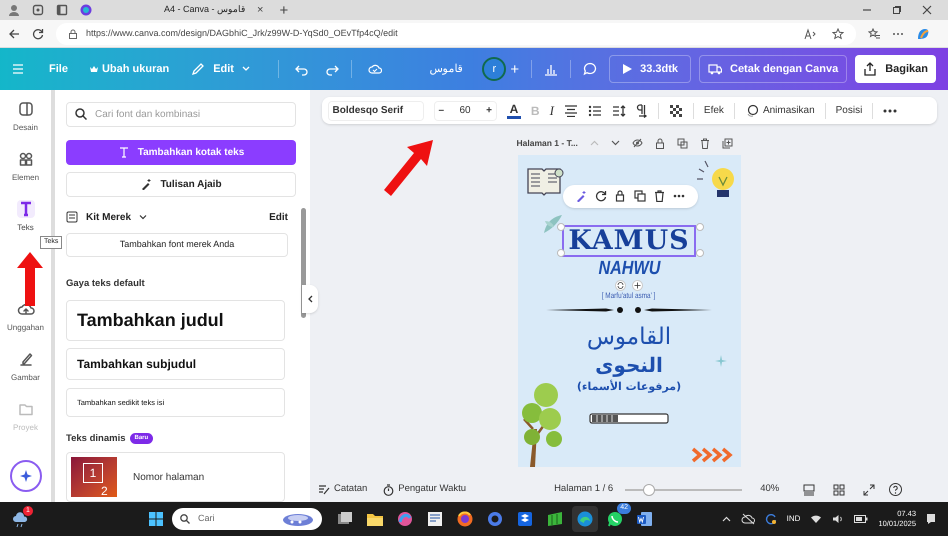  I want to click on text-color-button: A, so click(513, 110).